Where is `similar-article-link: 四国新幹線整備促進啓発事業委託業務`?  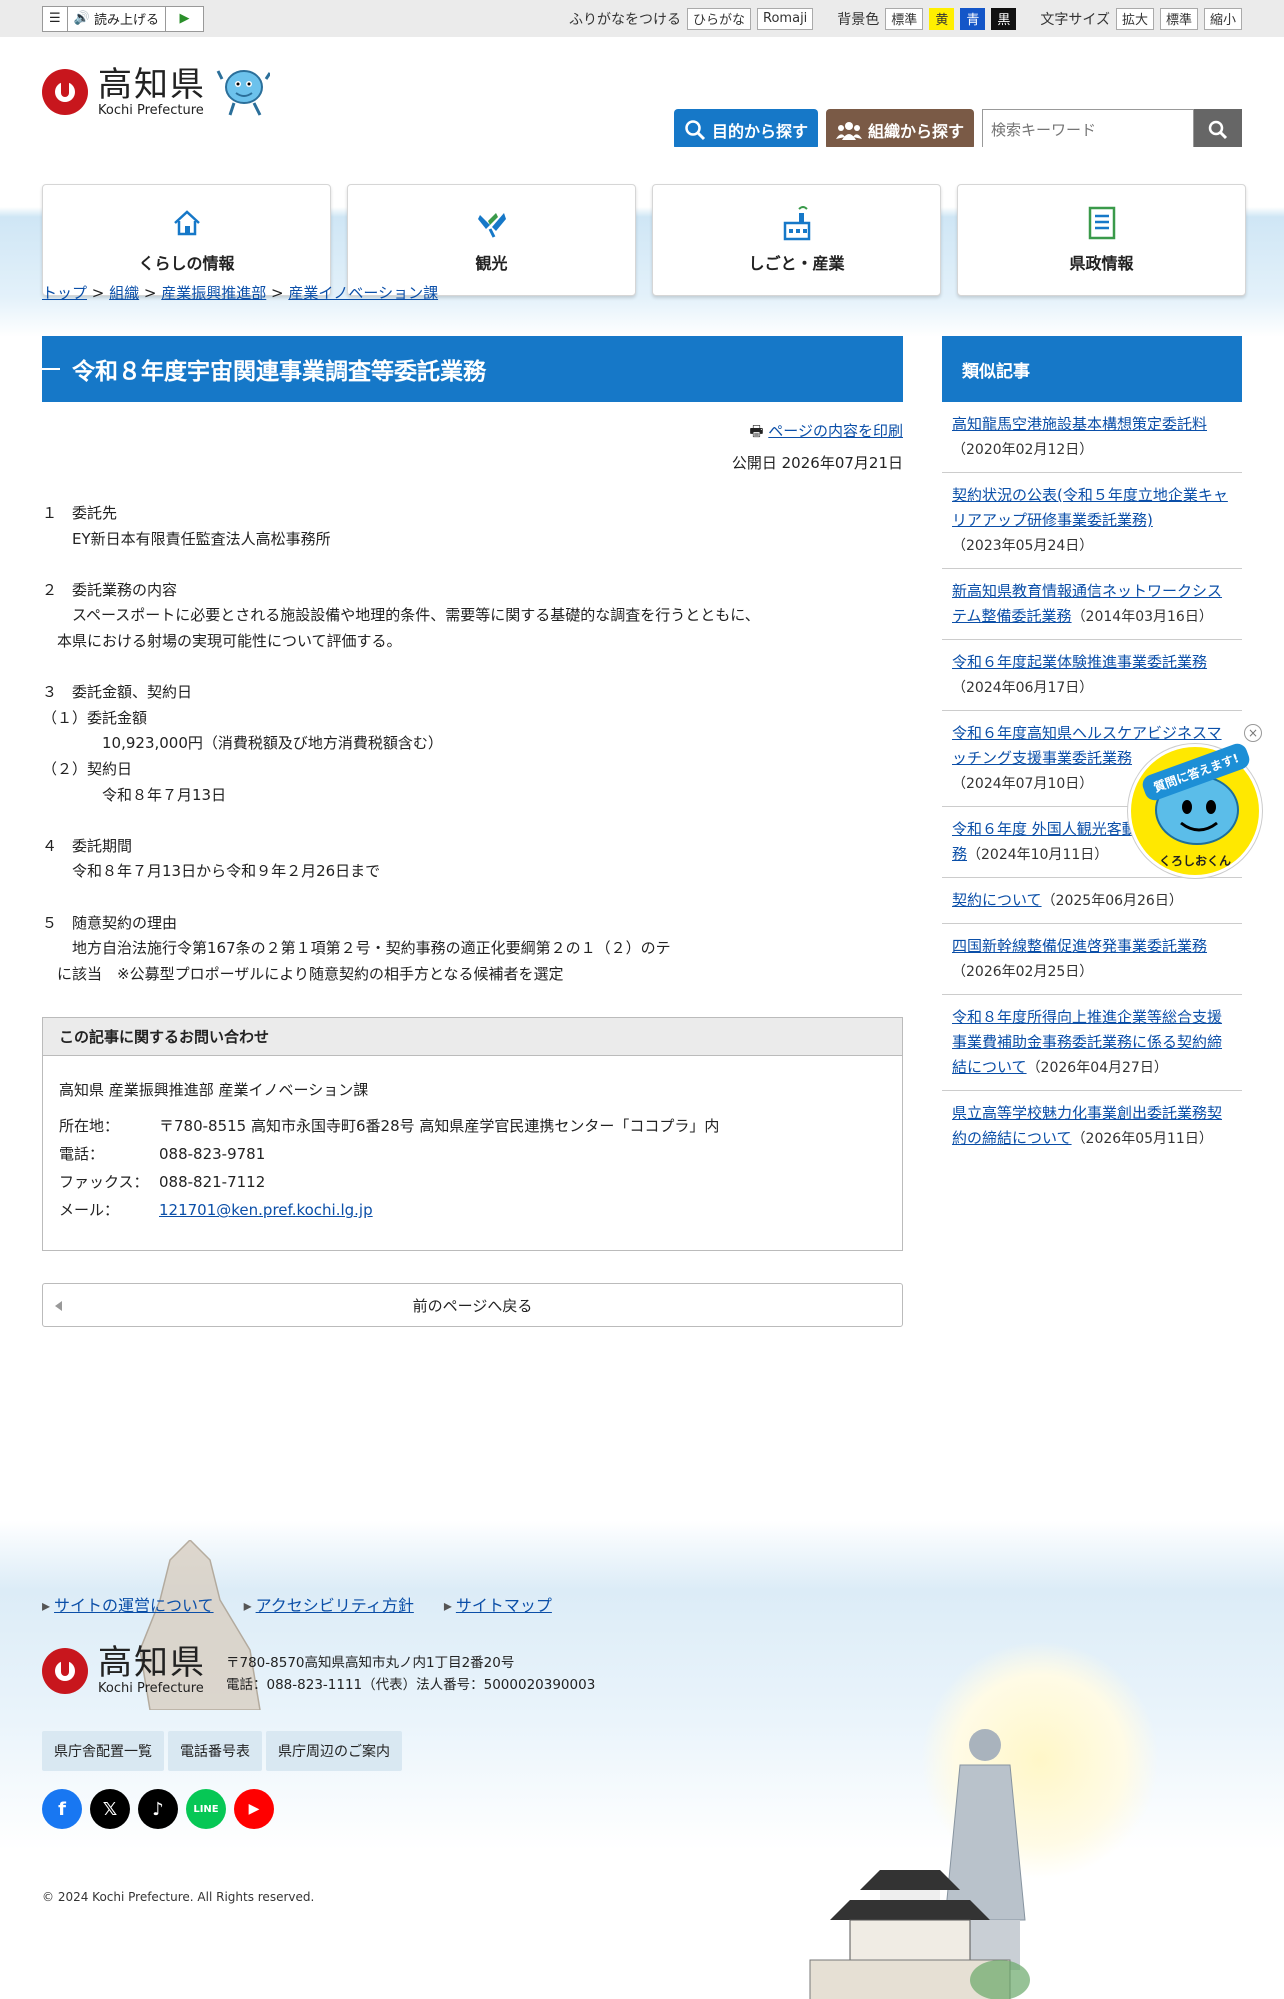 similar-article-link: 四国新幹線整備促進啓発事業委託業務 is located at coordinates (1079, 946).